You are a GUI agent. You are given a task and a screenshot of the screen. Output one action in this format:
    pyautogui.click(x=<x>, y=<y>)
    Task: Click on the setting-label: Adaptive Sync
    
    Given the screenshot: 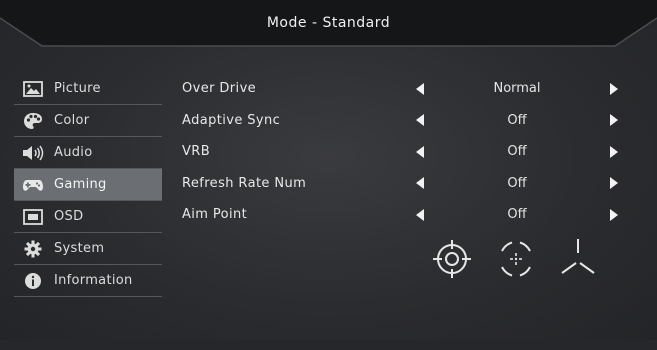 What is the action you would take?
    pyautogui.click(x=231, y=120)
    